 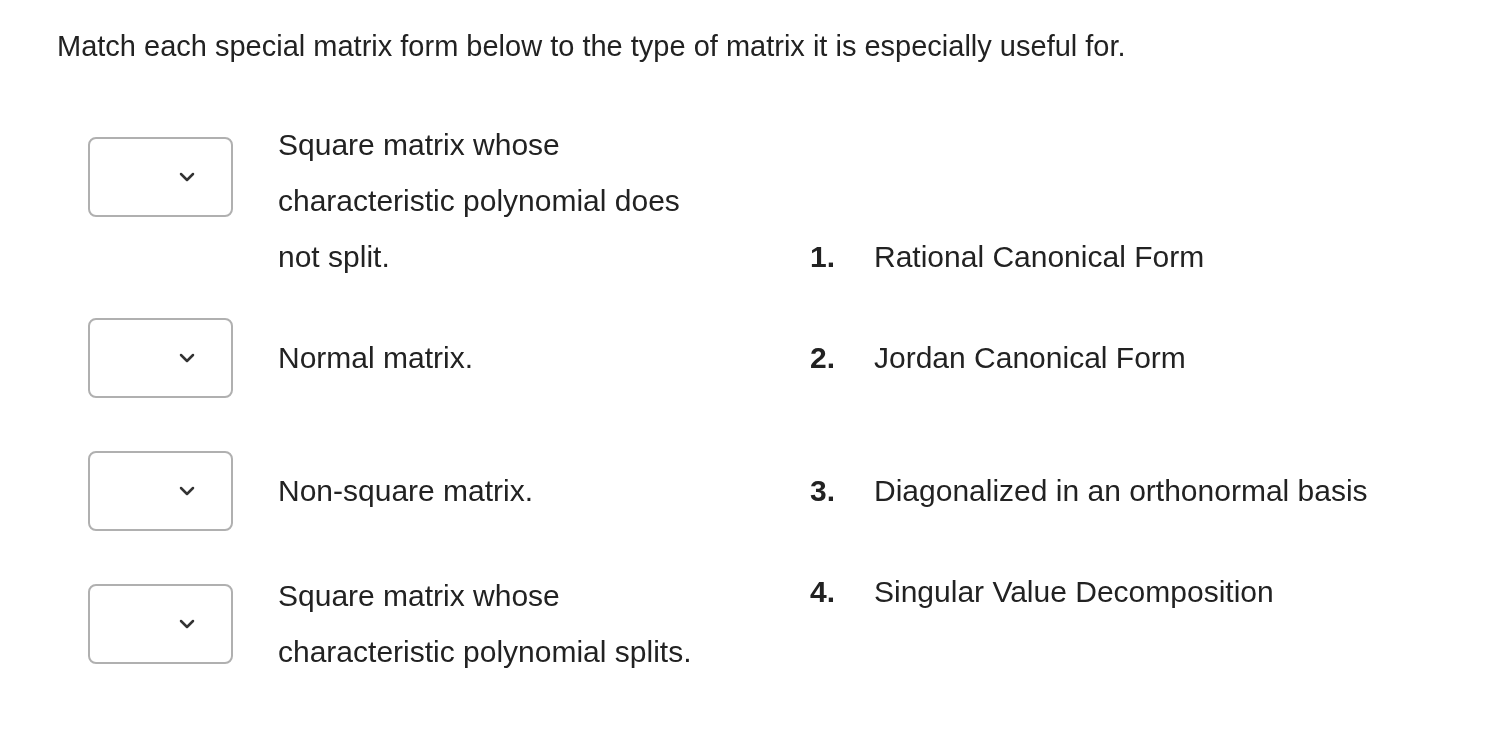 I want to click on option-text: Singular Value Decomposition, so click(x=1074, y=592).